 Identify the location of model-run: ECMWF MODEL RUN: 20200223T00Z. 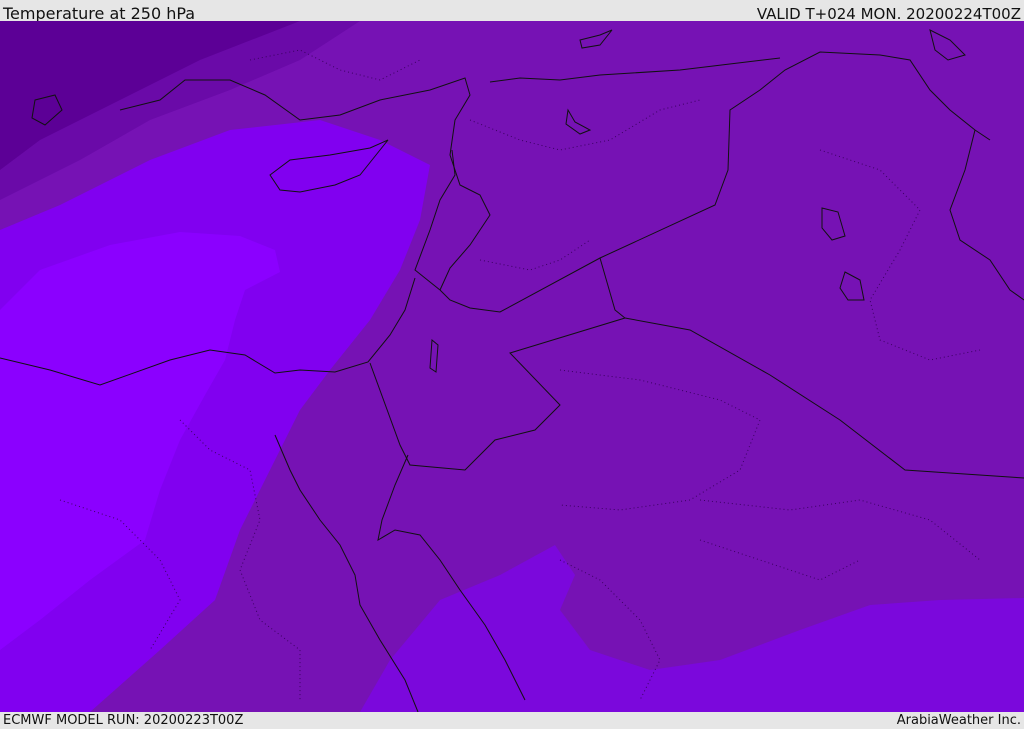
(123, 720).